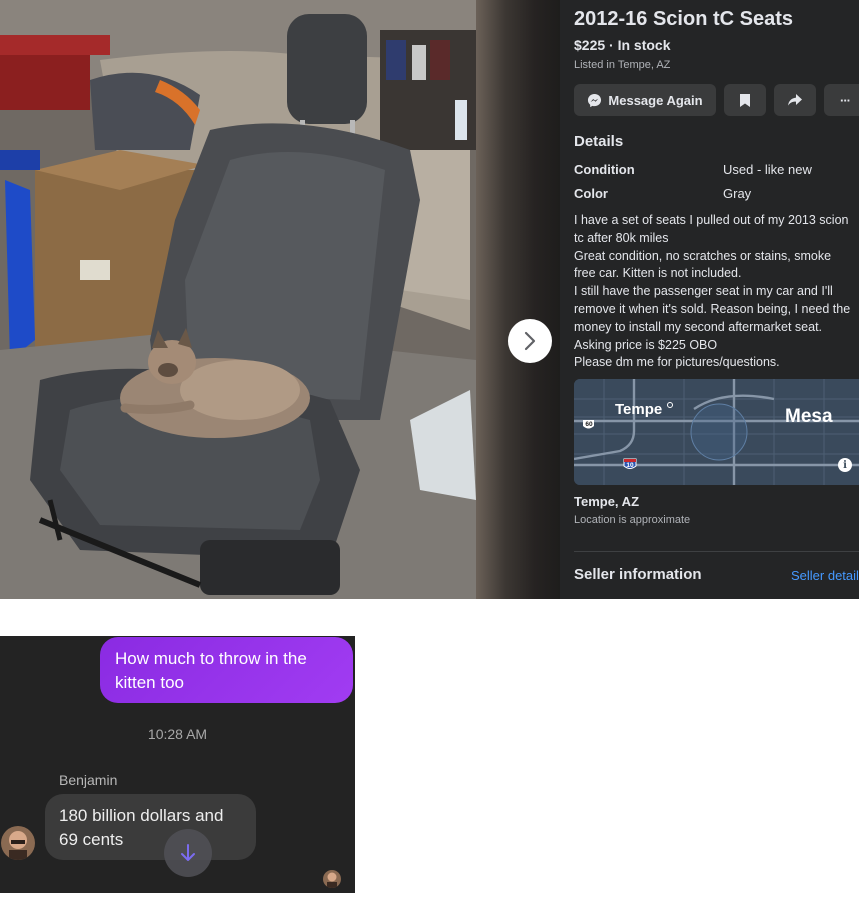 The image size is (859, 915). What do you see at coordinates (621, 237) in the screenshot?
I see `description-line: tc after 80k miles` at bounding box center [621, 237].